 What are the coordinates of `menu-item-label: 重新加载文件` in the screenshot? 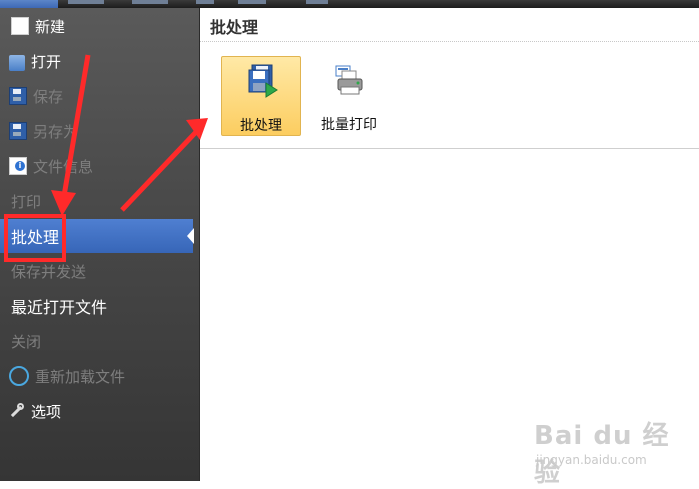 It's located at (80, 376).